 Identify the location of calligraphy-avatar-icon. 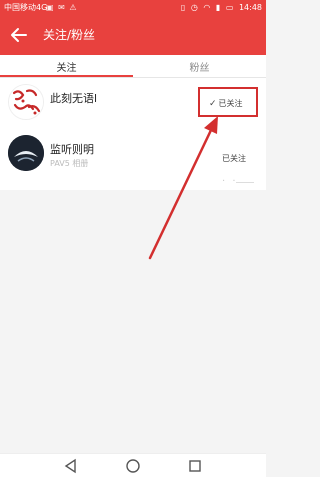
(26, 102).